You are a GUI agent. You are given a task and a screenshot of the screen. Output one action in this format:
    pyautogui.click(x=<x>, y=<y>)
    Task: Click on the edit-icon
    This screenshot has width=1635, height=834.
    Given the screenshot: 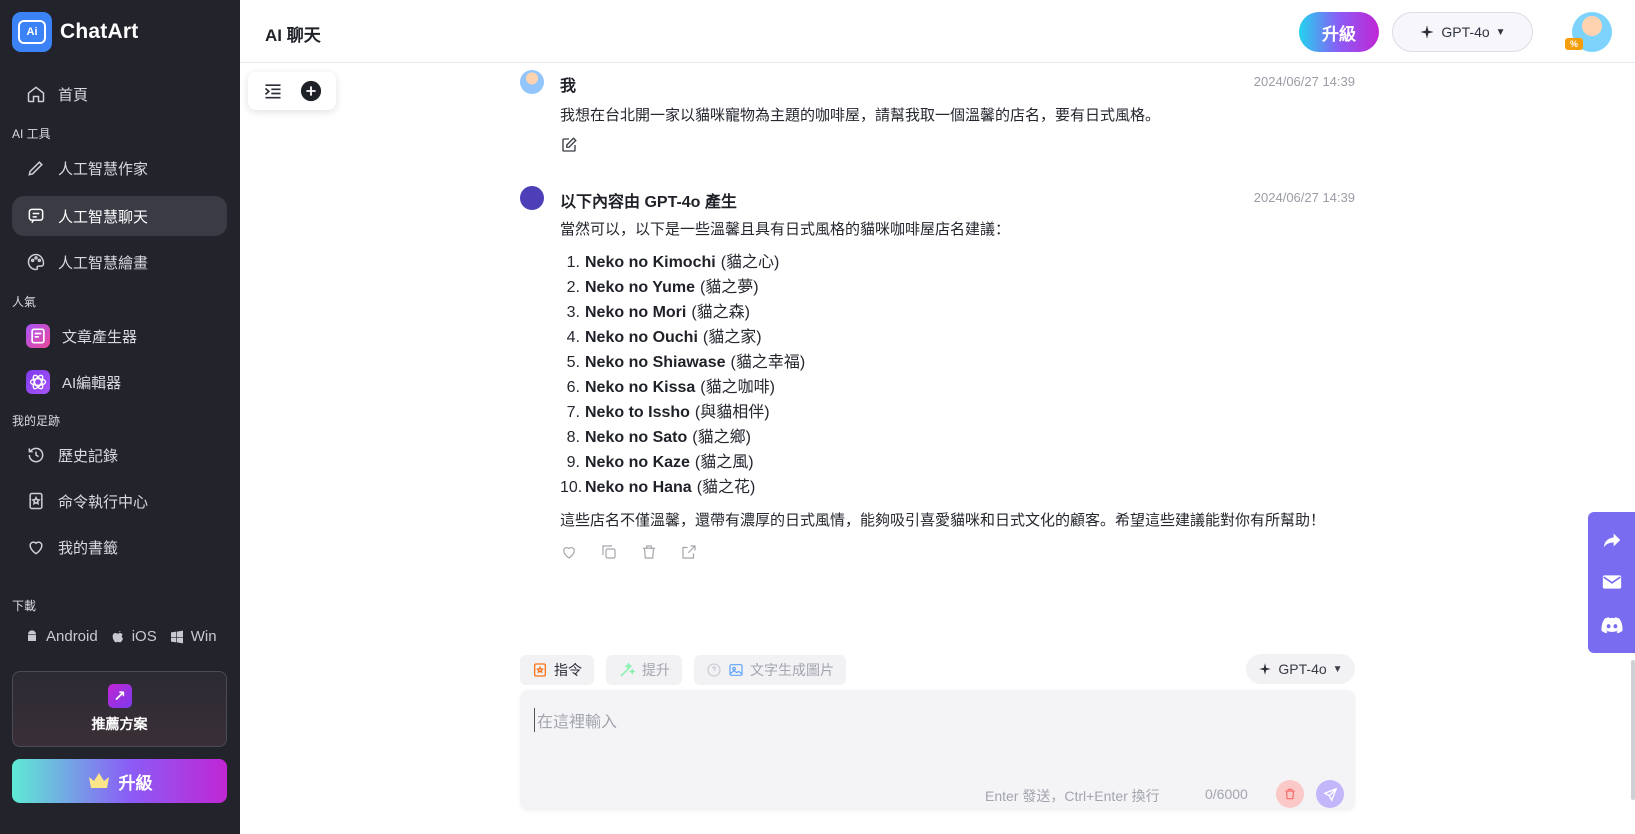 What is the action you would take?
    pyautogui.click(x=569, y=145)
    